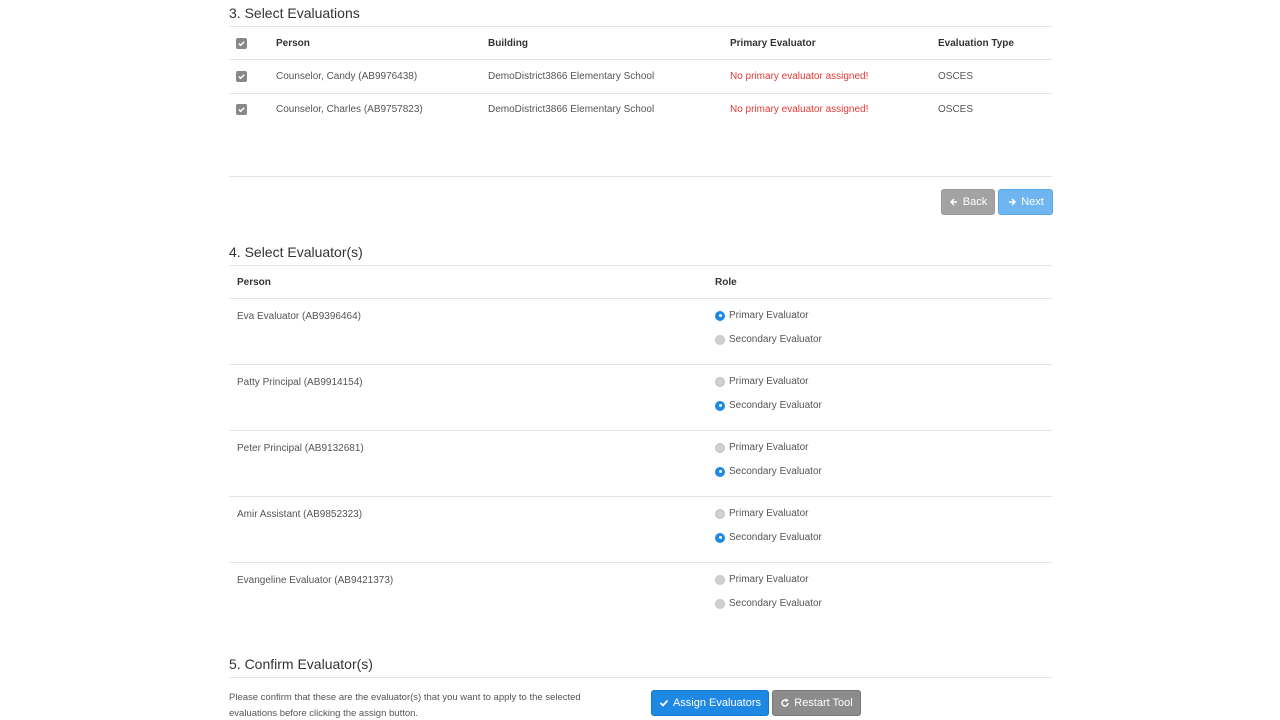 Image resolution: width=1280 pixels, height=720 pixels. I want to click on back-button-label: Back, so click(975, 202).